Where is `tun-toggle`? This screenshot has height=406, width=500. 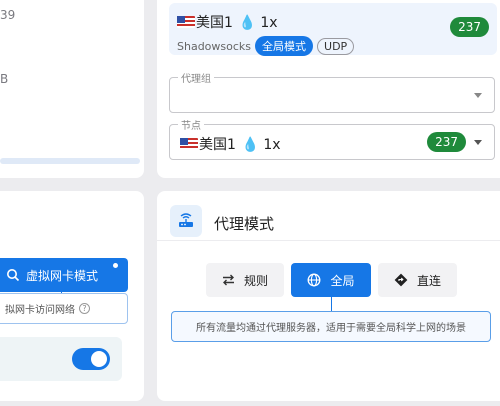 tun-toggle is located at coordinates (91, 359).